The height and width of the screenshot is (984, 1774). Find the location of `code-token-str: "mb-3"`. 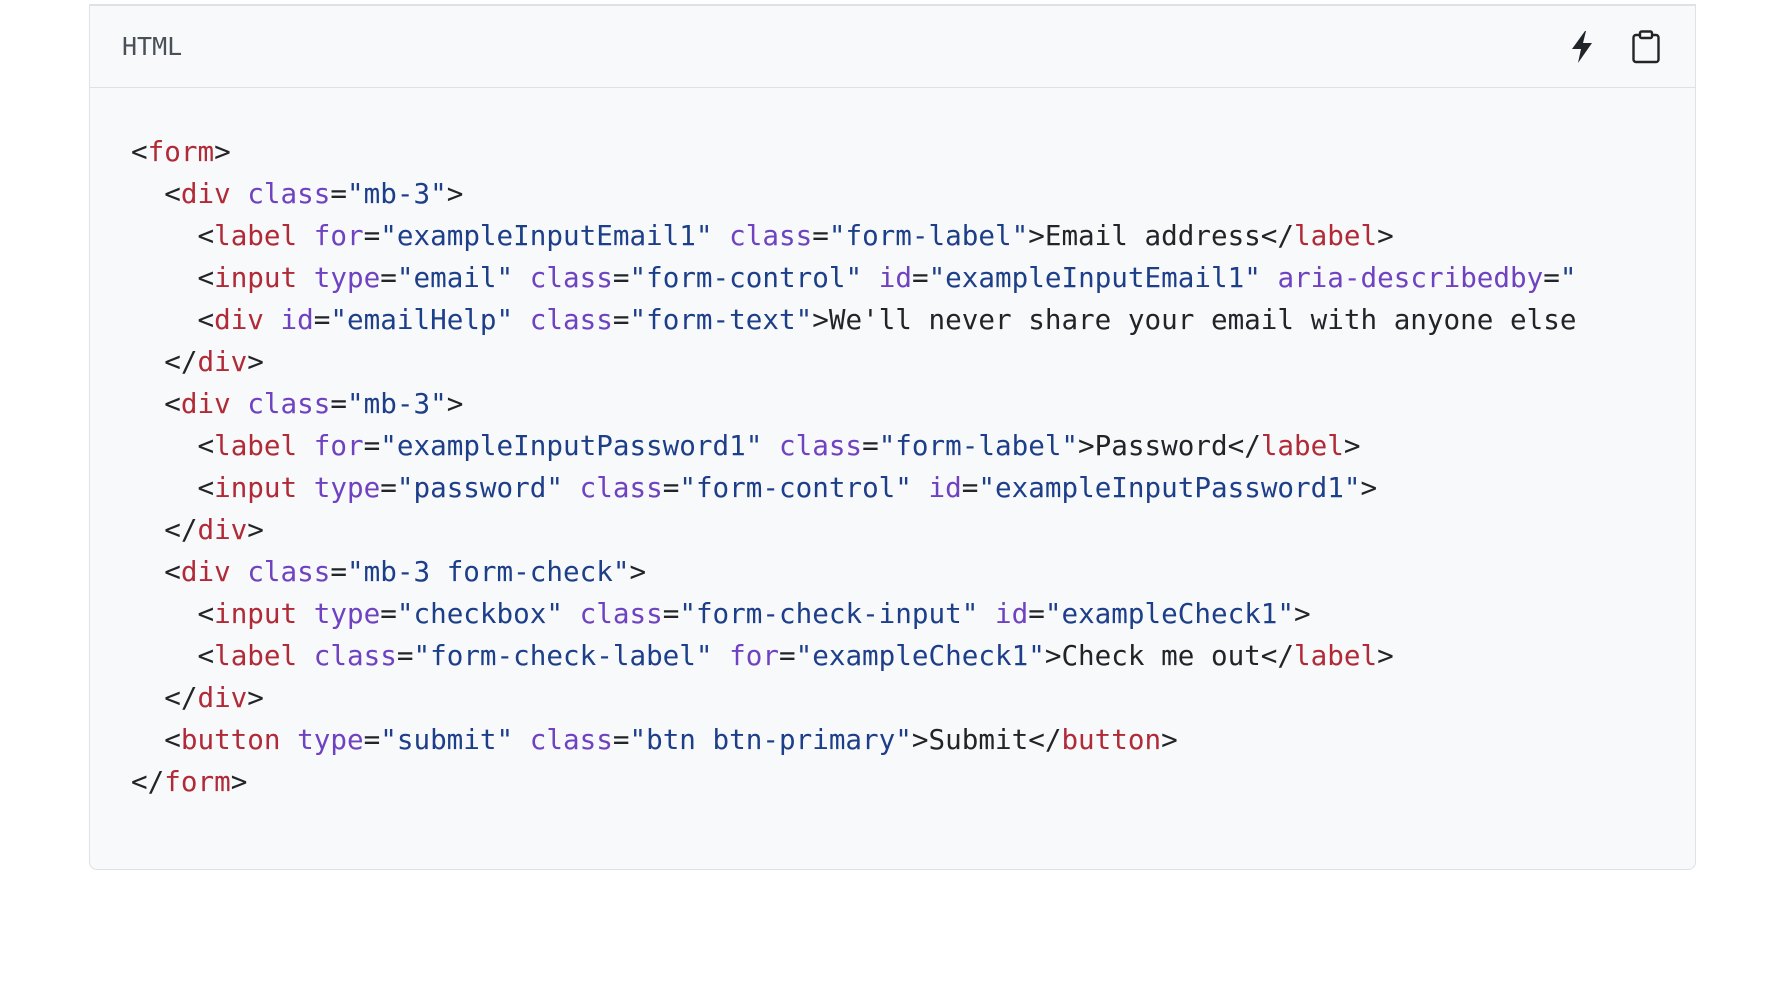

code-token-str: "mb-3" is located at coordinates (397, 403).